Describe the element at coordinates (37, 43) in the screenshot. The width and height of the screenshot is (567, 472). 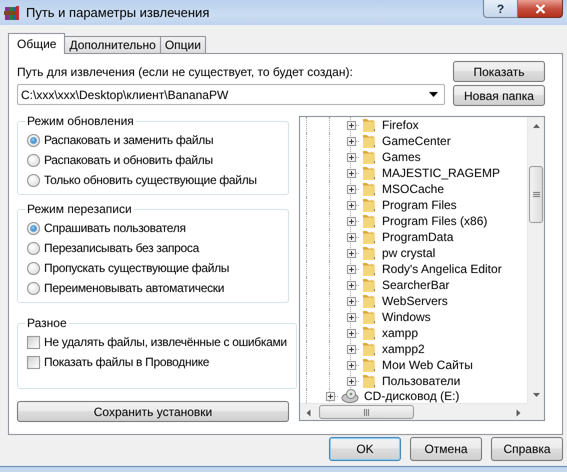
I see `tab: Общие` at that location.